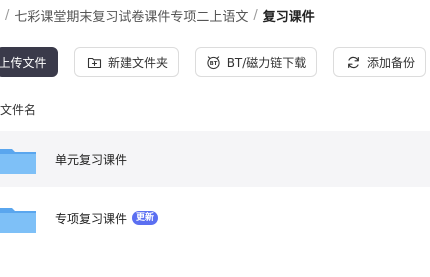 The width and height of the screenshot is (430, 277). What do you see at coordinates (145, 218) in the screenshot?
I see `updated-badge: 更新` at bounding box center [145, 218].